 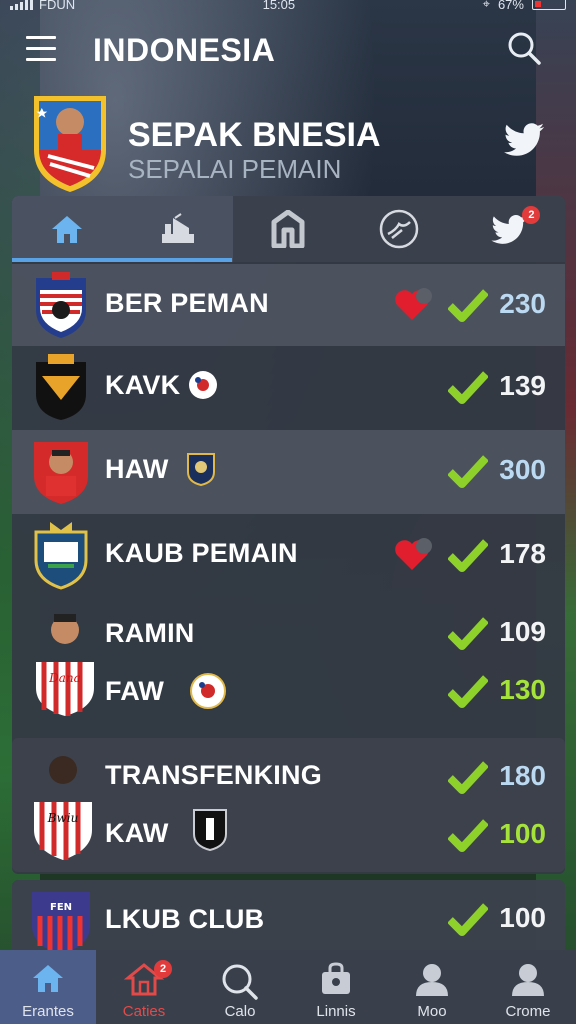 I want to click on stadium-icon, so click(x=177, y=228).